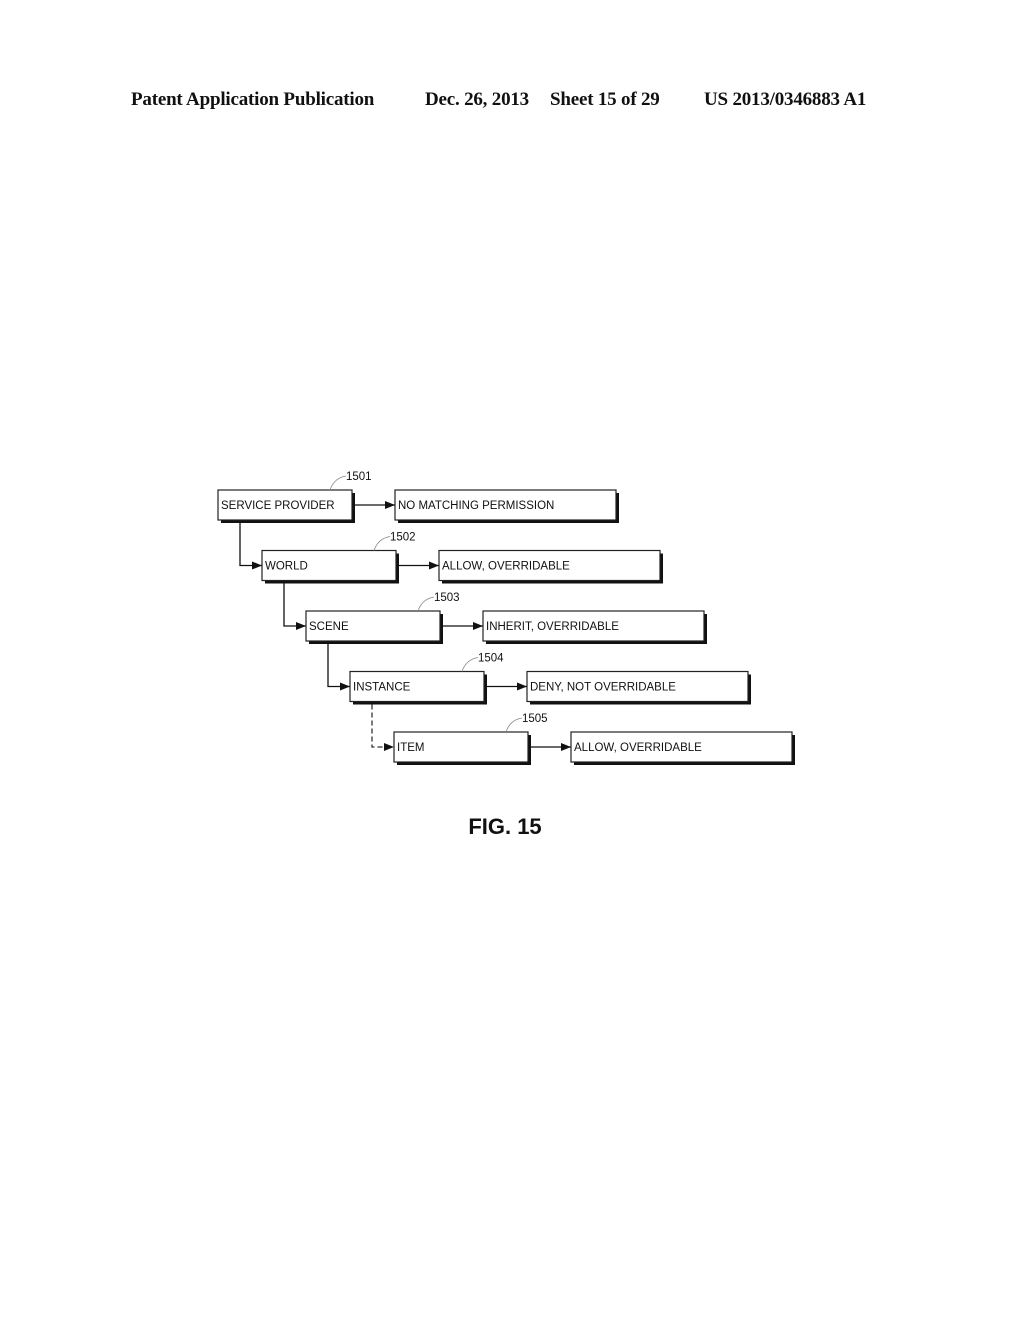 This screenshot has height=1320, width=1024. I want to click on permission-box-3: INHERIT, OVERRIDABLE, so click(594, 627).